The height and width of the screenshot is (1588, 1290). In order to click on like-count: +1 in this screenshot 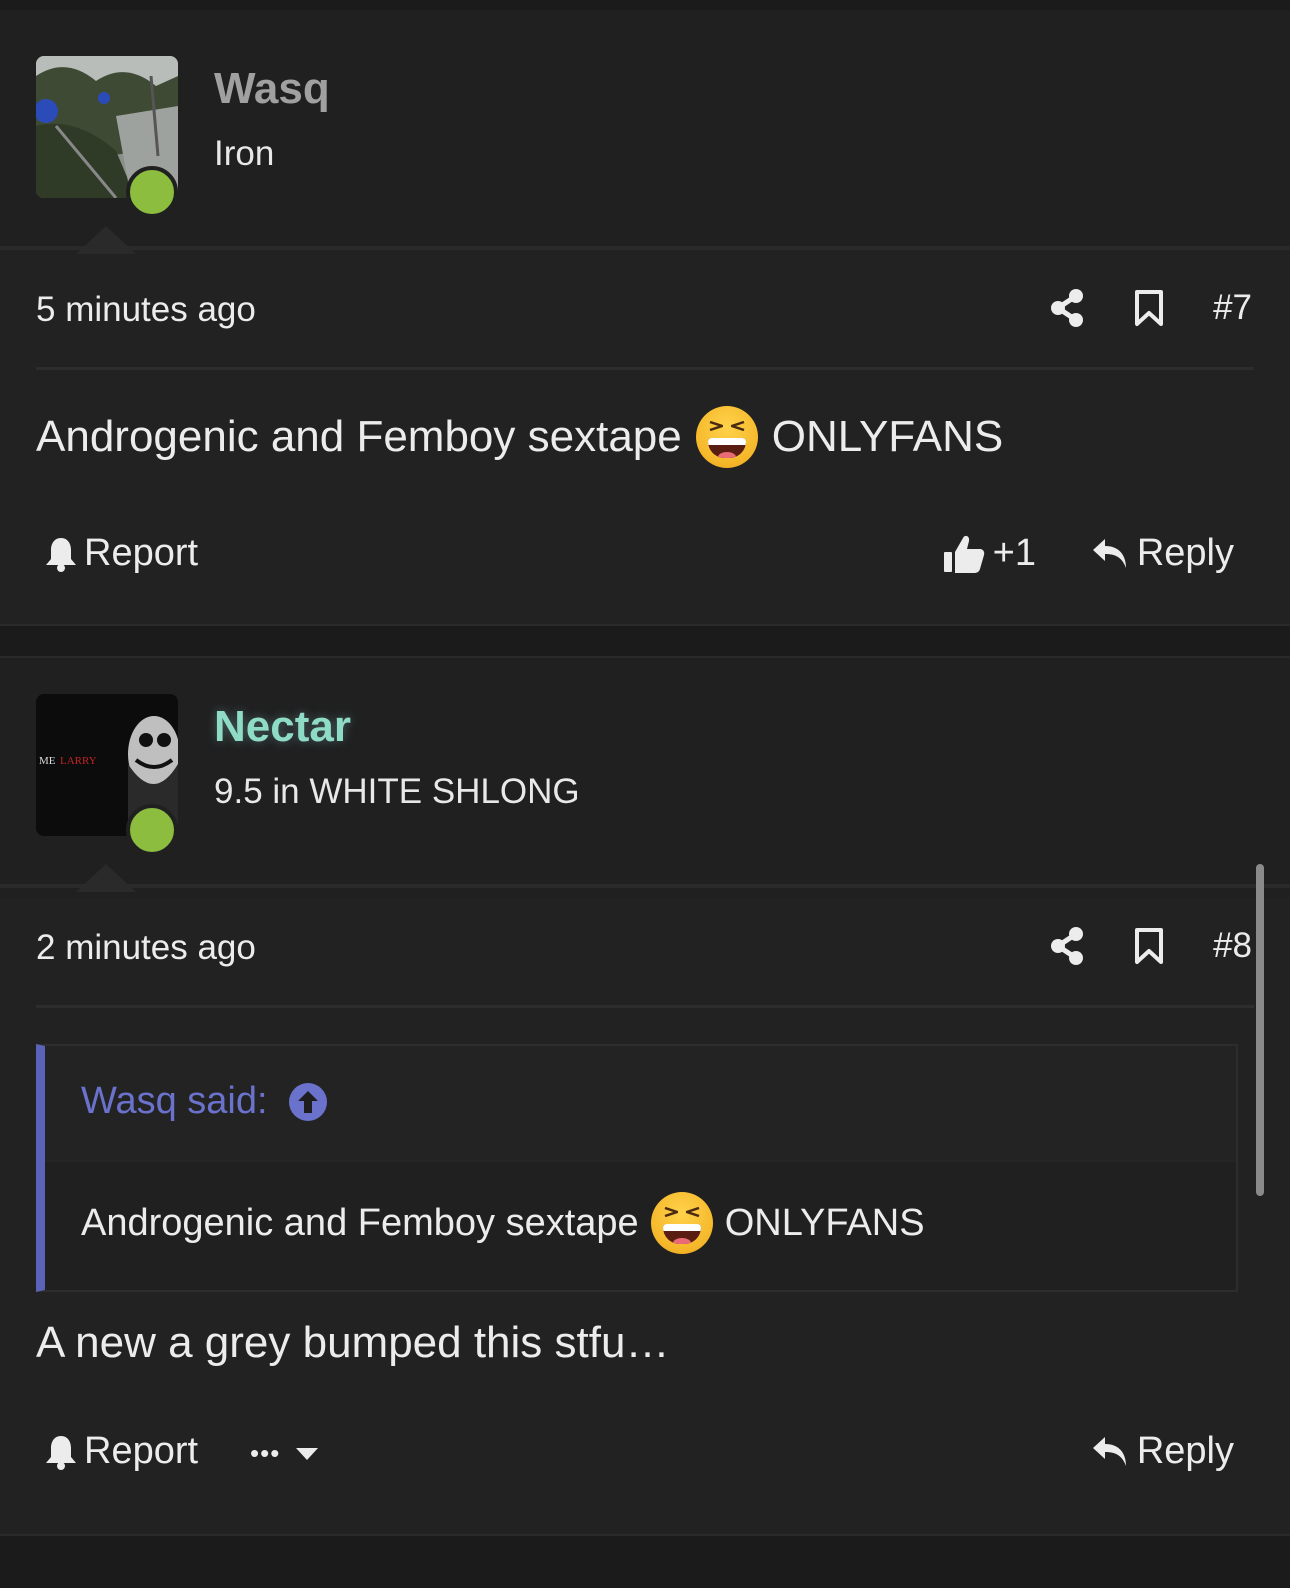, I will do `click(1014, 553)`.